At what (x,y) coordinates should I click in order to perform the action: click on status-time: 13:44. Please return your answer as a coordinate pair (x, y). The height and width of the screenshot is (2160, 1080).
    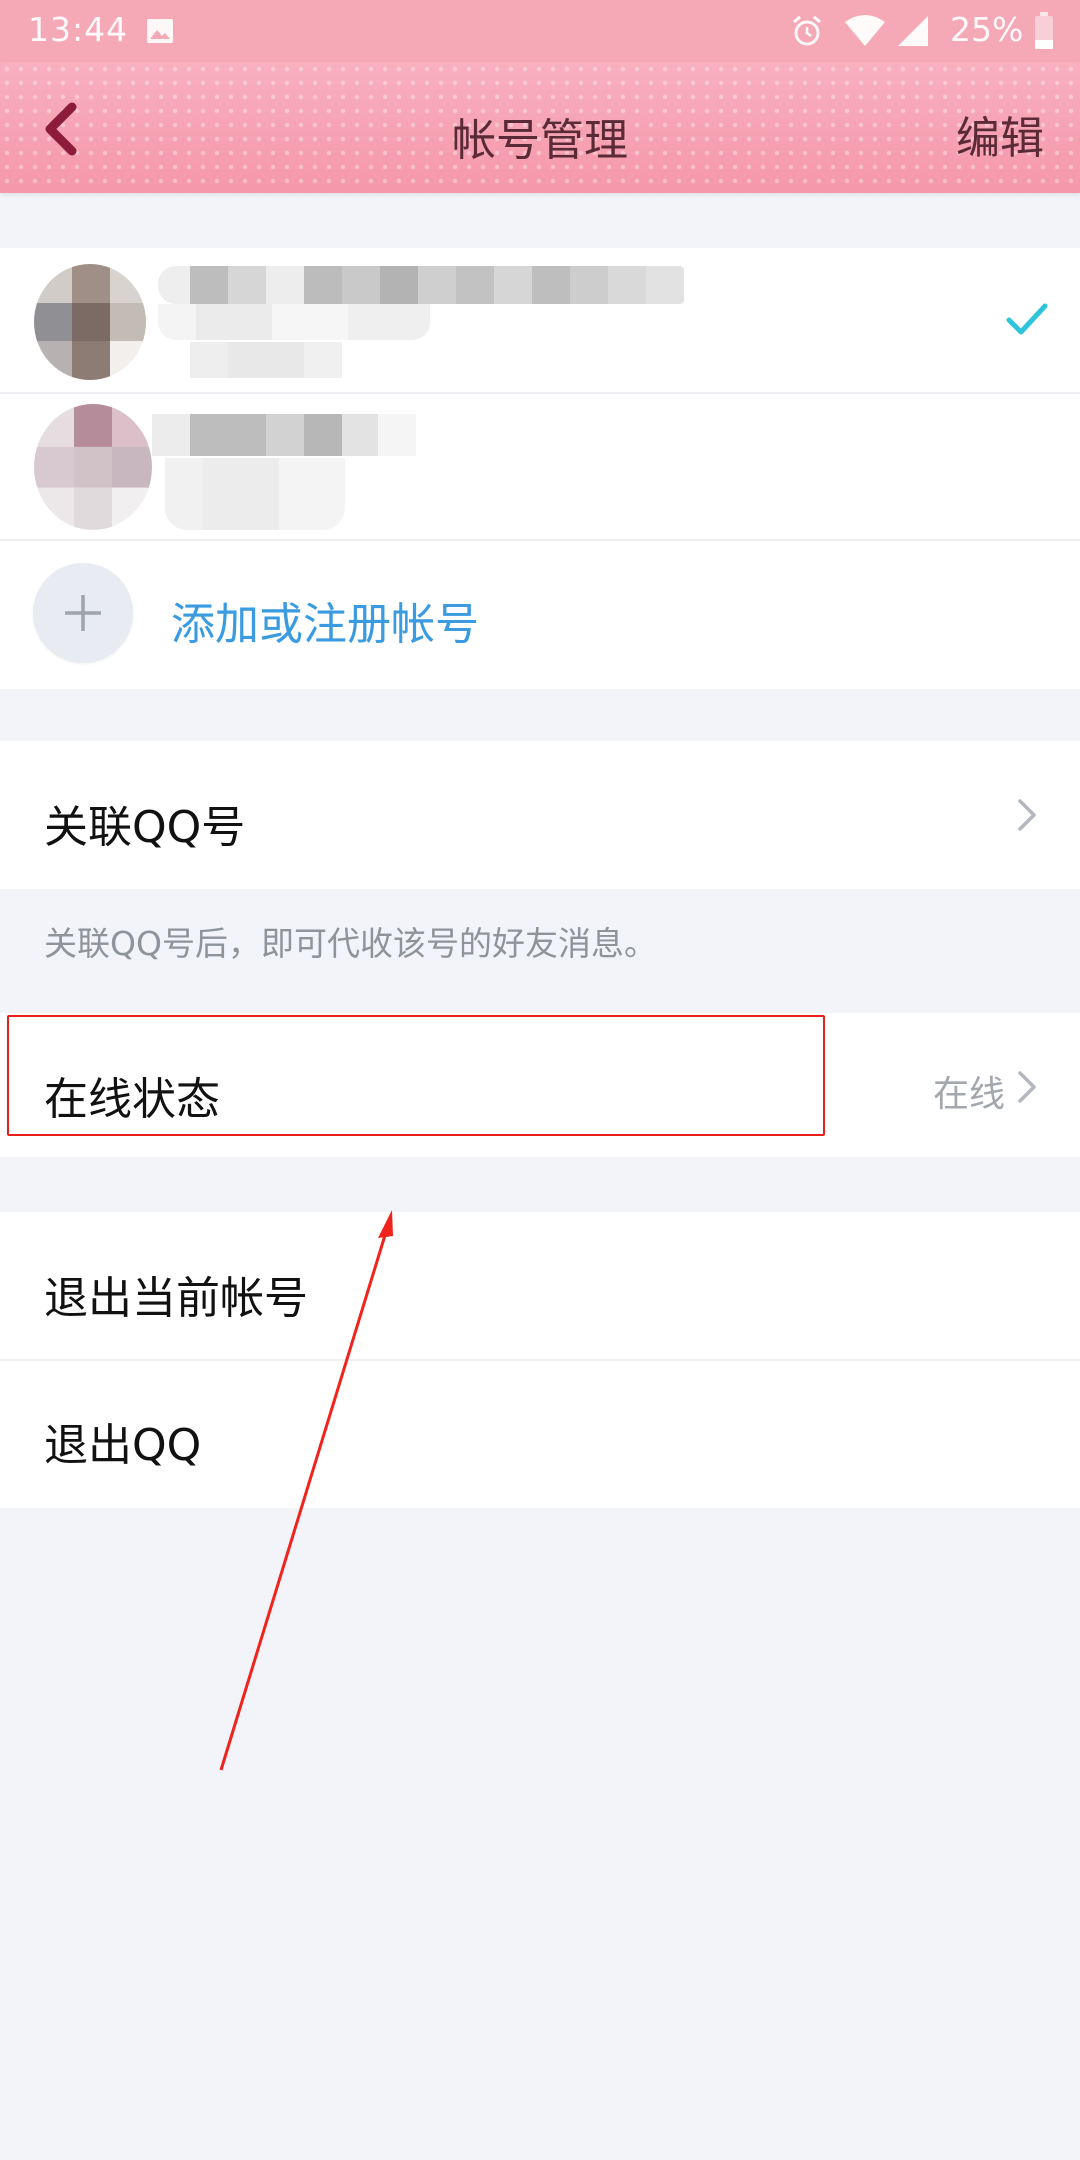
    Looking at the image, I should click on (78, 29).